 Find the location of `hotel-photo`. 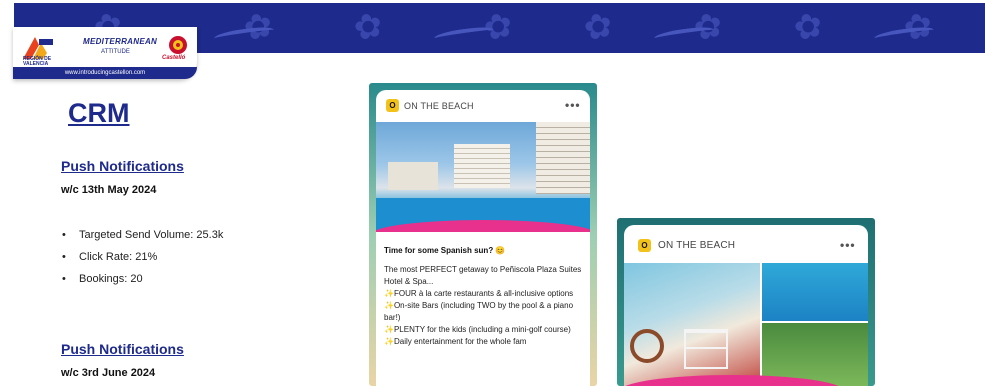

hotel-photo is located at coordinates (483, 177).